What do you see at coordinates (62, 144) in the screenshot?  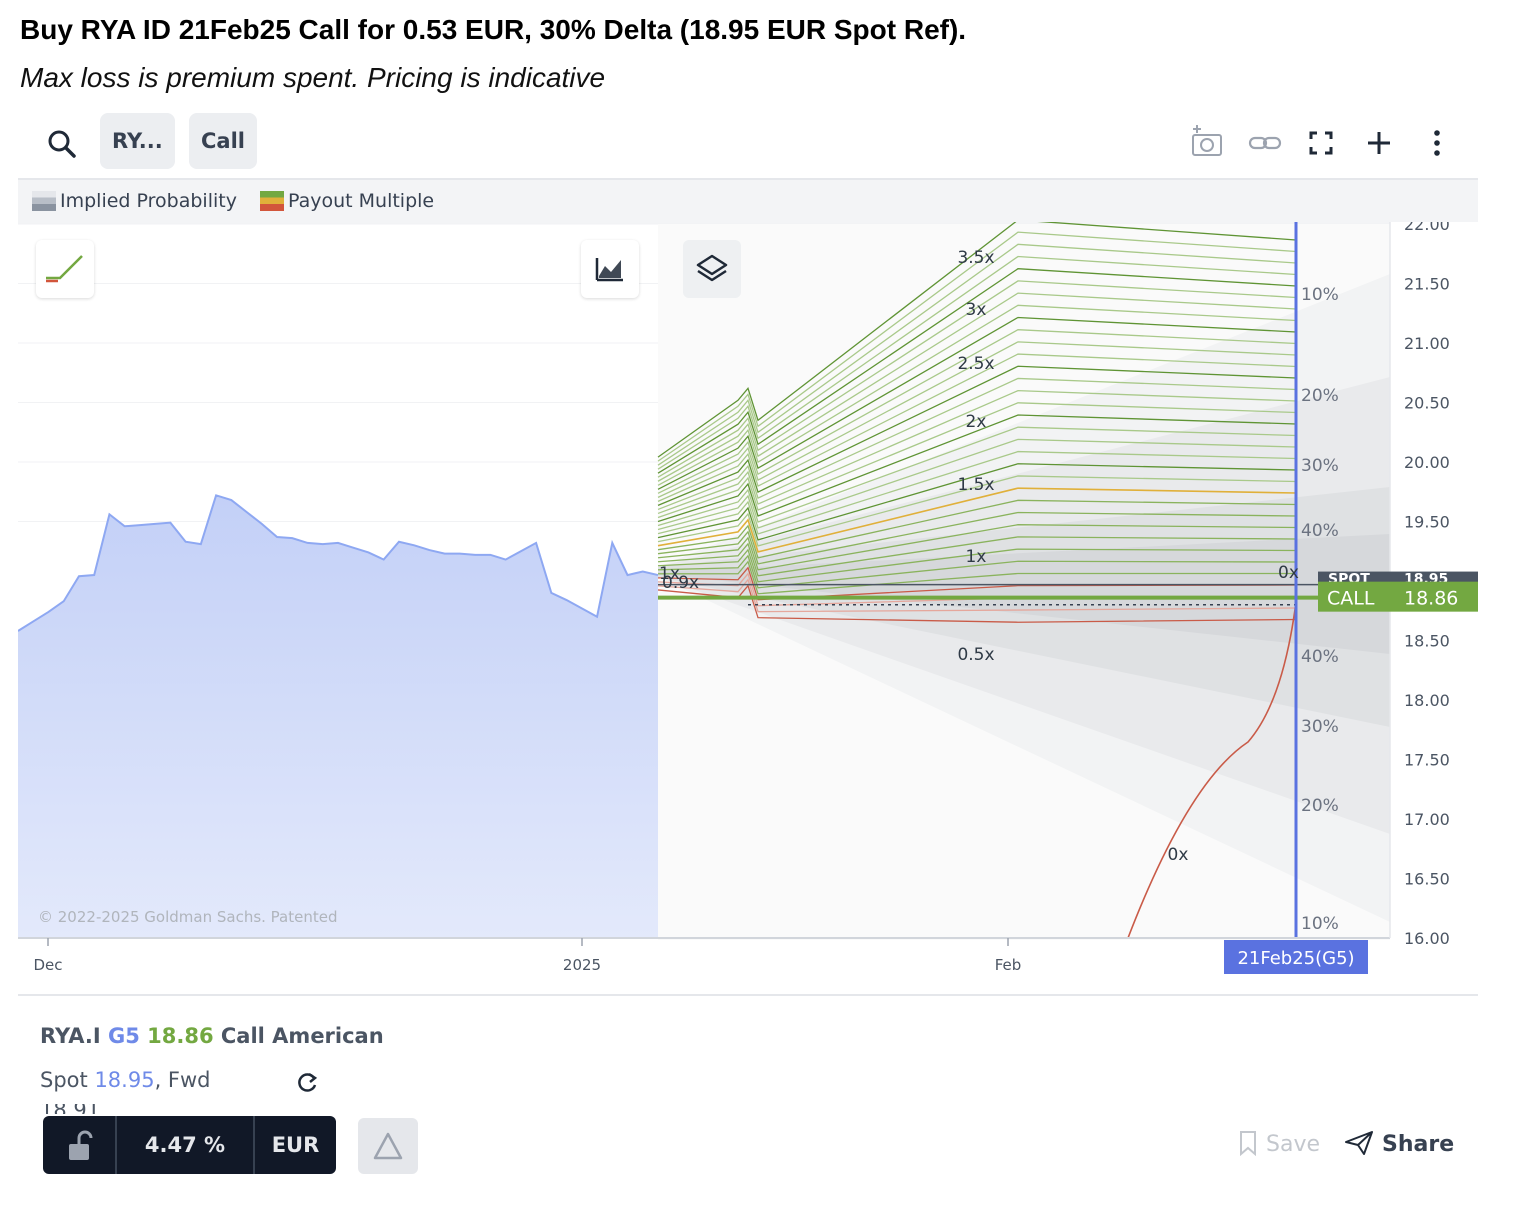 I see `search-icon` at bounding box center [62, 144].